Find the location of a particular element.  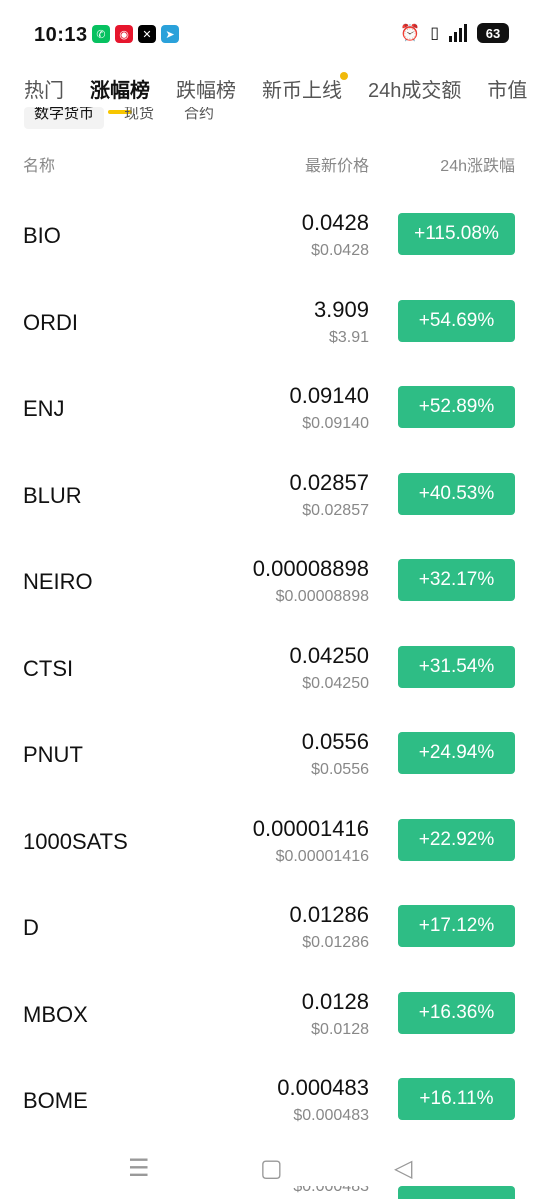

last-price: 0.0556 is located at coordinates (335, 741).